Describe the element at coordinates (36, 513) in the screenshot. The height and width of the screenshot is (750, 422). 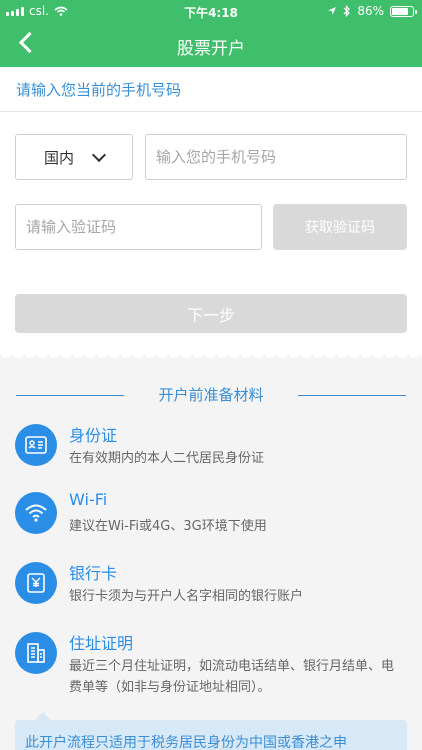
I see `wifi-icon` at that location.